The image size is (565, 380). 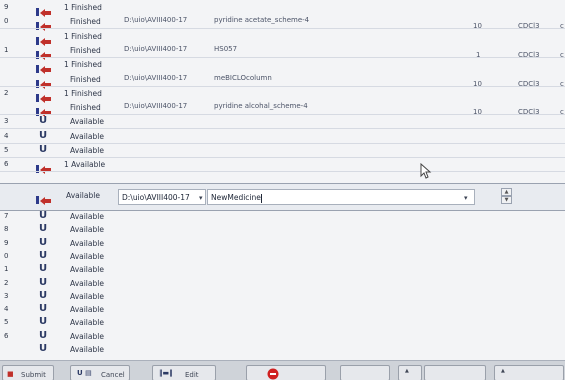 I want to click on submit-label: Submit, so click(x=33, y=375).